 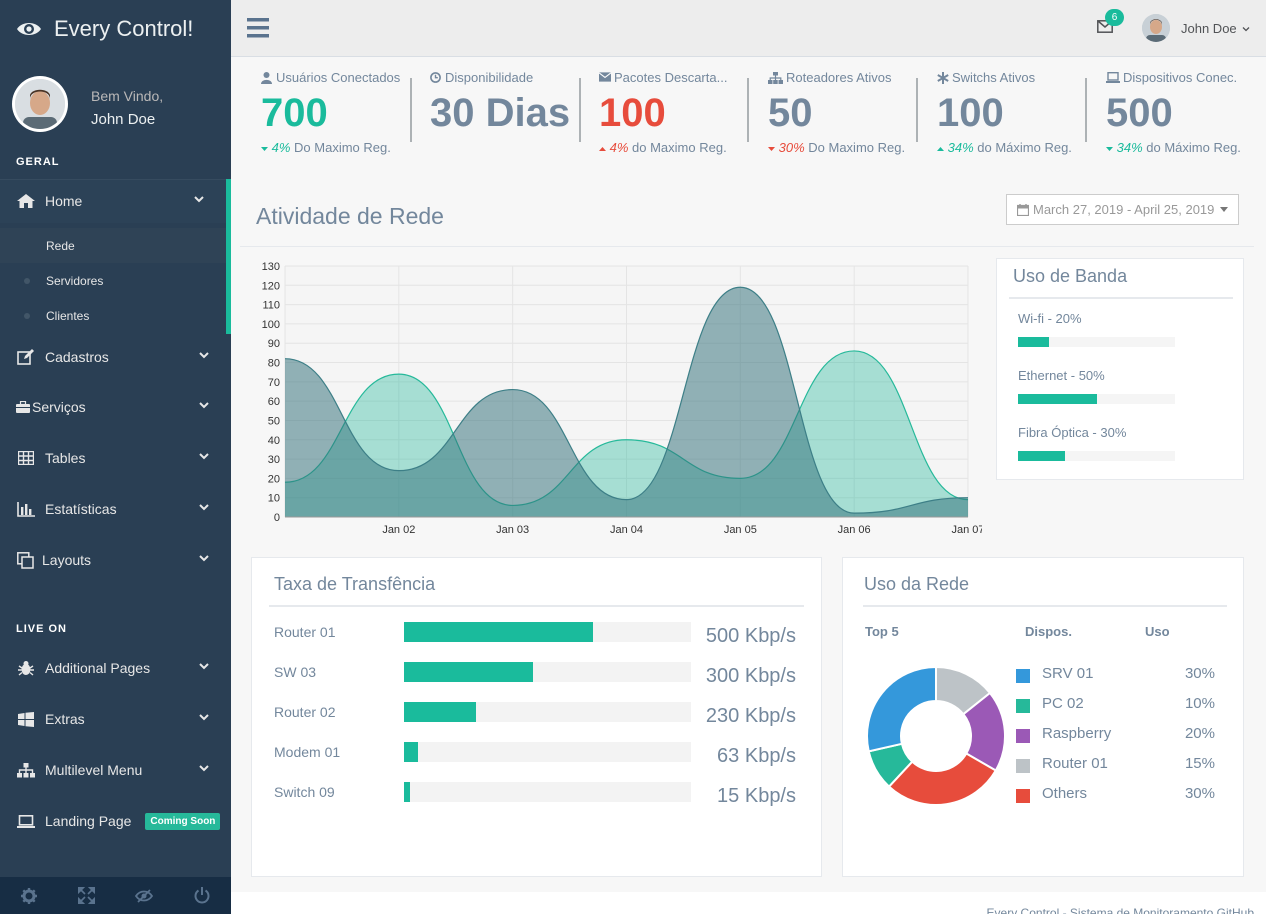 What do you see at coordinates (1065, 793) in the screenshot?
I see `legend-device: Others` at bounding box center [1065, 793].